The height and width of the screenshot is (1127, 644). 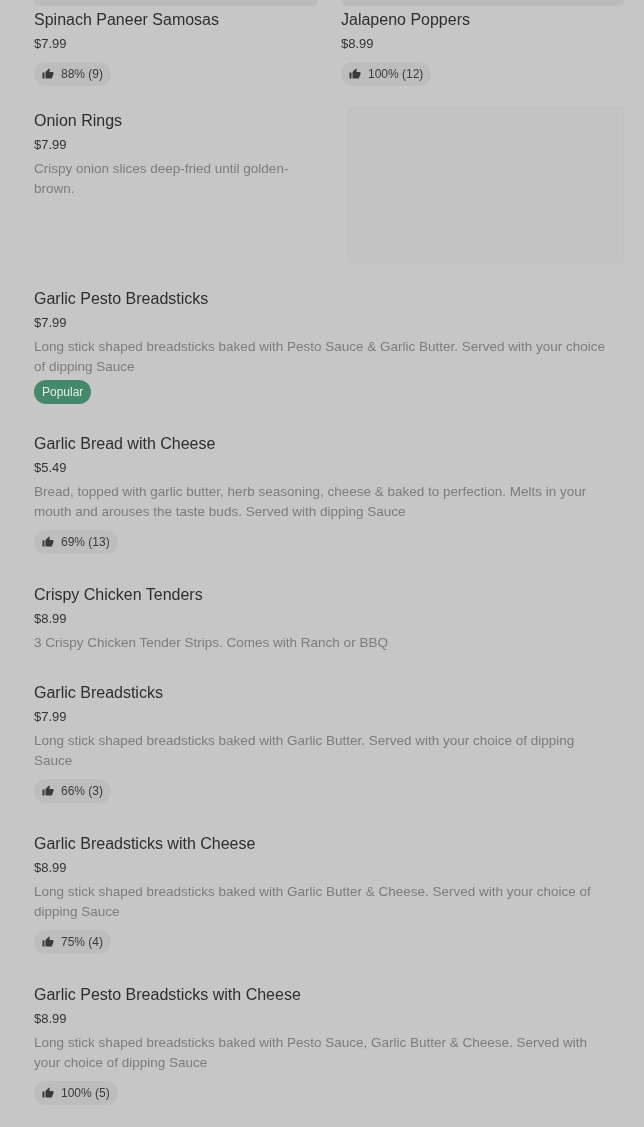 I want to click on item-name: Garlic Pesto Breadsticks, so click(x=122, y=299).